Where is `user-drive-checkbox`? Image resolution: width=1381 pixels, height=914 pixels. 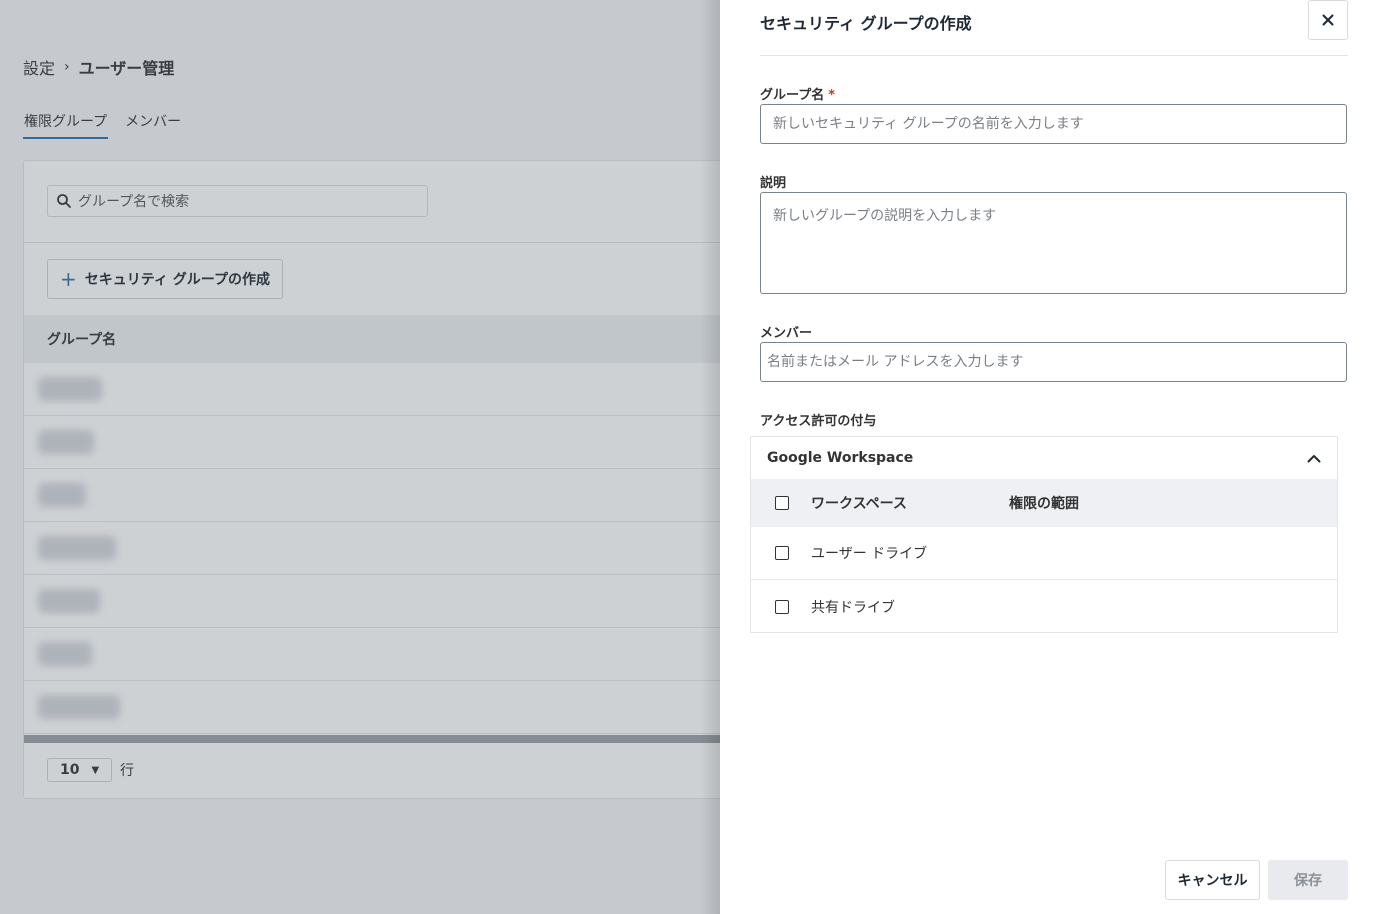
user-drive-checkbox is located at coordinates (782, 553).